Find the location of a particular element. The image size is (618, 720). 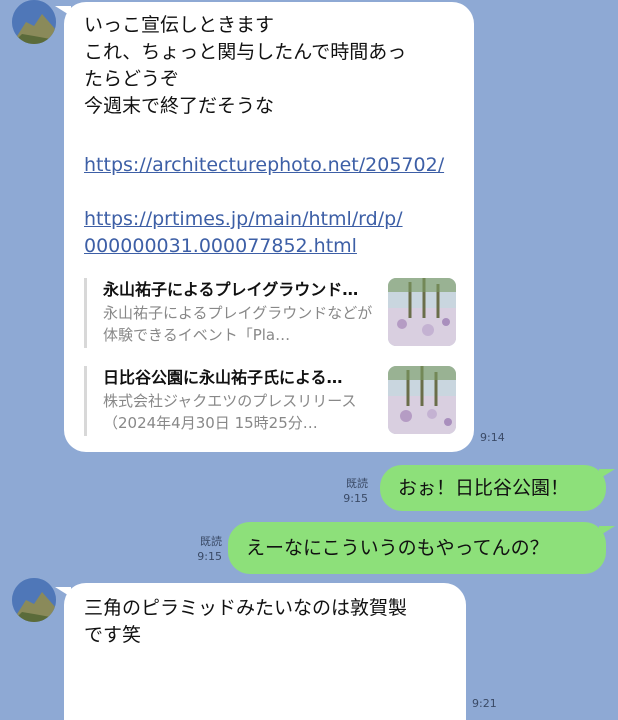

incoming-message-2: 三角のピラミッドみたいなのは敦賀製 です笑 is located at coordinates (260, 651).